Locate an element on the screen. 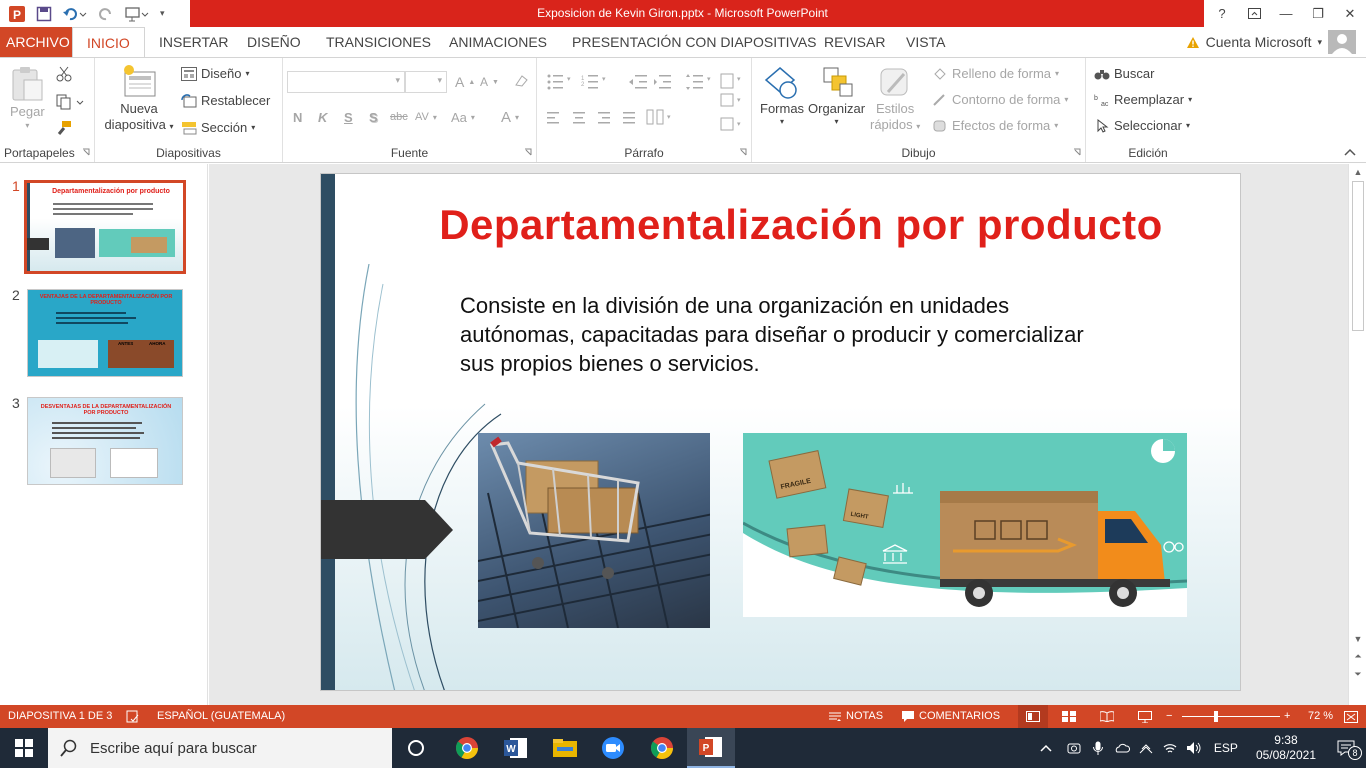 The width and height of the screenshot is (1366, 768). start-button is located at coordinates (24, 748).